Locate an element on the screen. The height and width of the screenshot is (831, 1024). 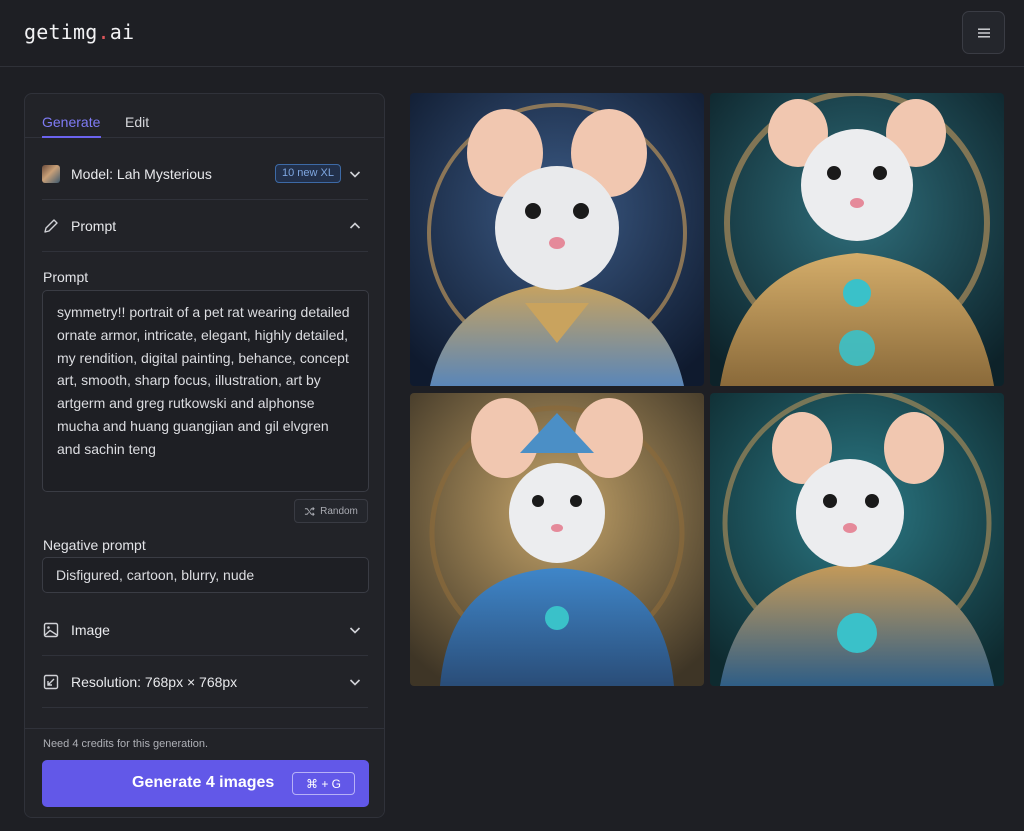
credits-note: Need 4 credits for this generation. is located at coordinates (126, 744).